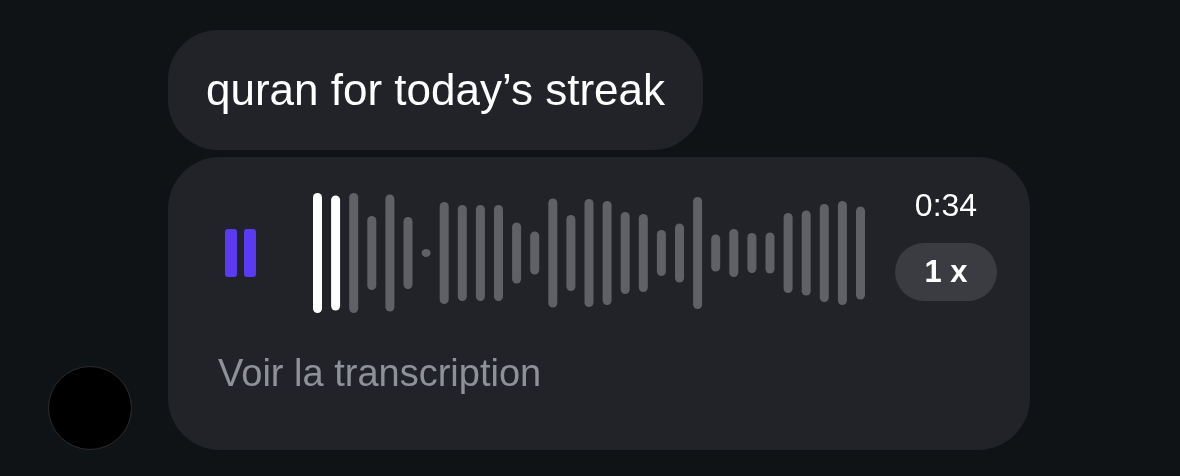 This screenshot has width=1180, height=476. What do you see at coordinates (589, 253) in the screenshot?
I see `waveform` at bounding box center [589, 253].